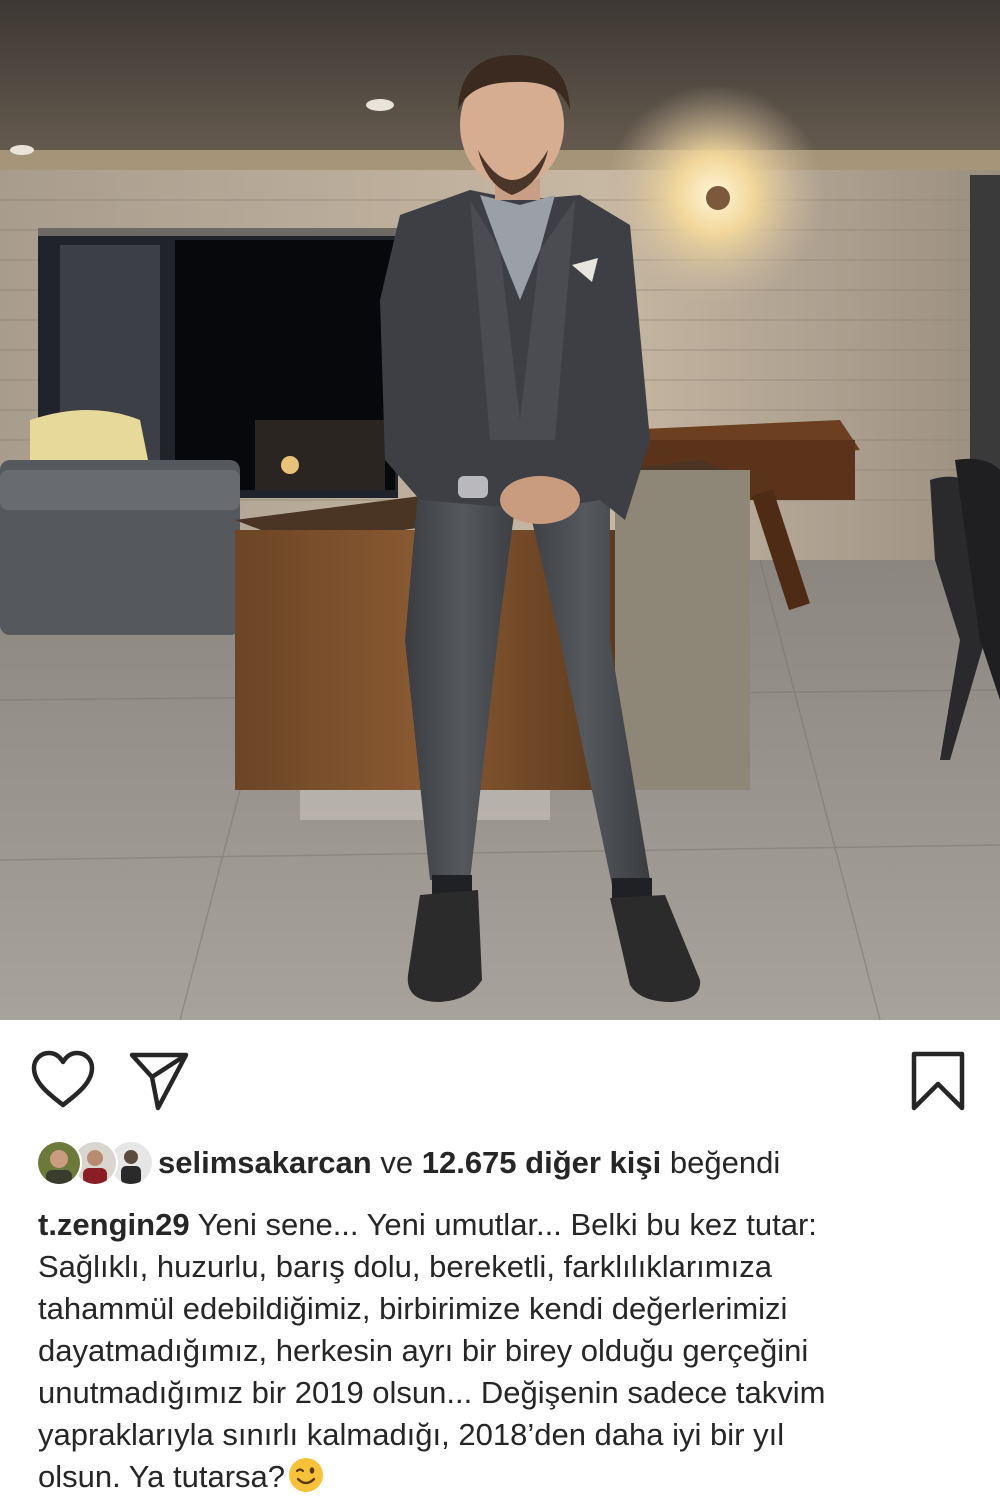 This screenshot has height=1505, width=1000. What do you see at coordinates (59, 1163) in the screenshot?
I see `avatar` at bounding box center [59, 1163].